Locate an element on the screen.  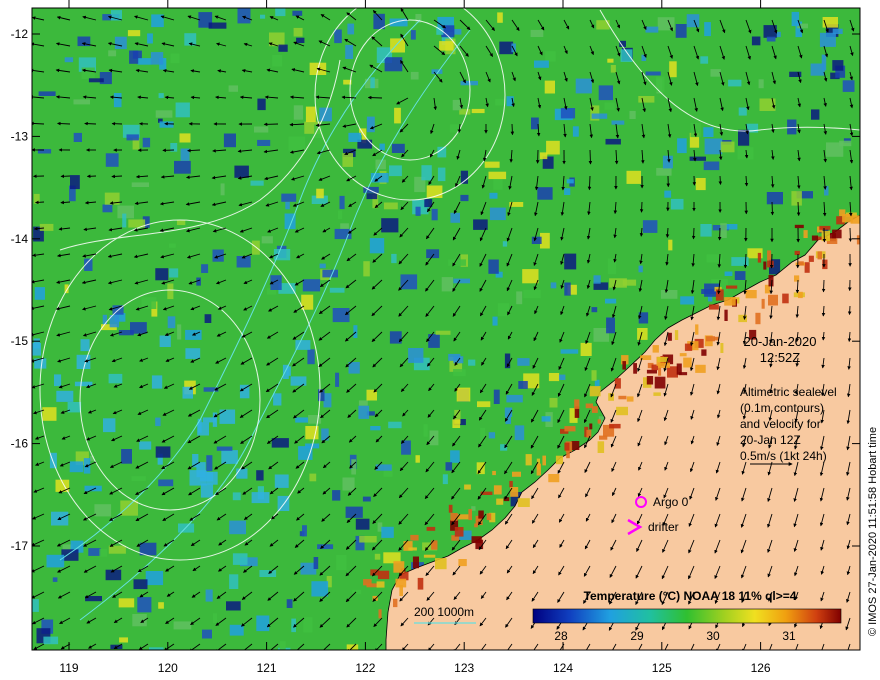
colorbar-title: Temperature (°C) NOAA 18 11% ql>=4 is located at coordinates (690, 596).